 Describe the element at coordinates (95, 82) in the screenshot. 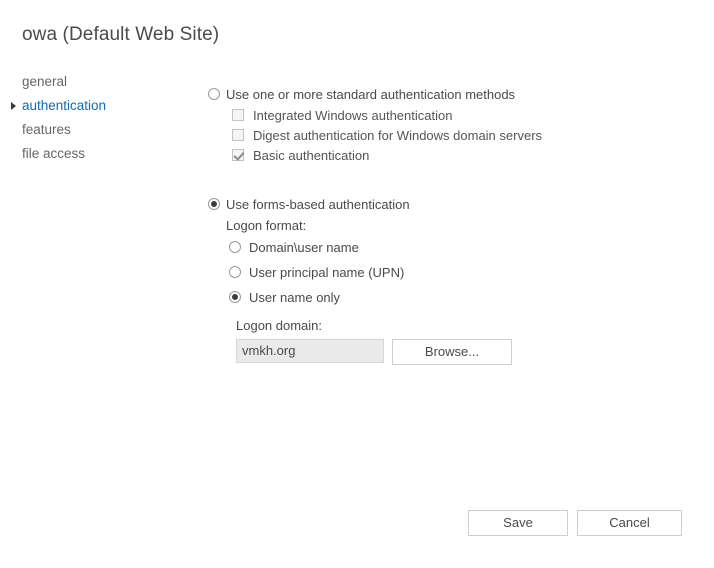

I see `sidebar-item-general: general` at that location.